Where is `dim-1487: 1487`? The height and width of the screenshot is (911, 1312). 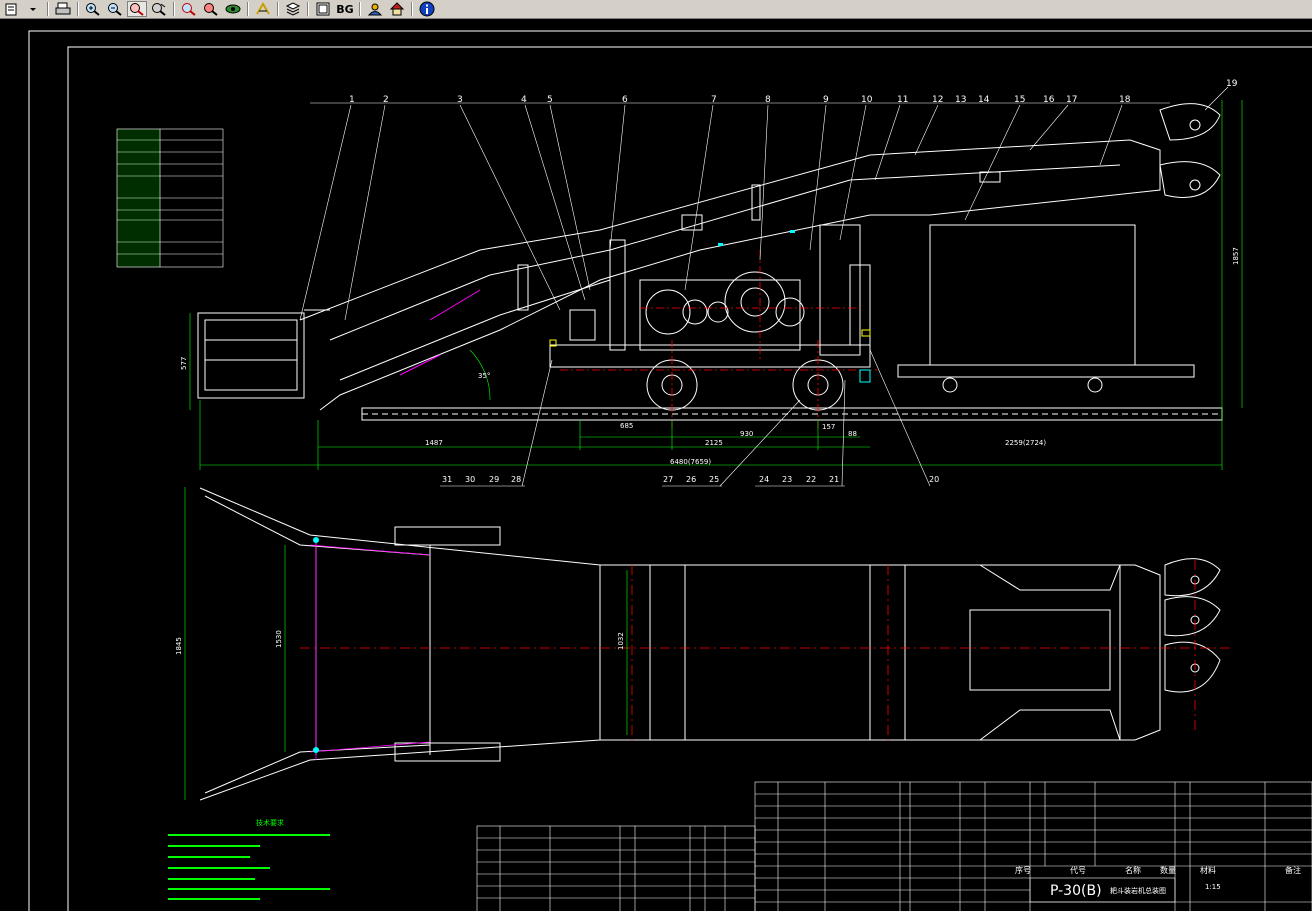 dim-1487: 1487 is located at coordinates (434, 443).